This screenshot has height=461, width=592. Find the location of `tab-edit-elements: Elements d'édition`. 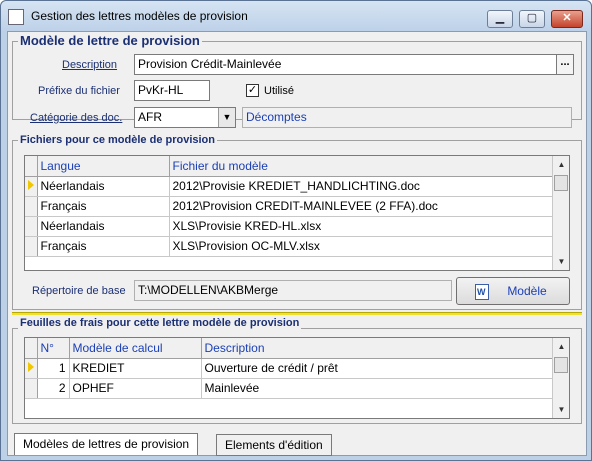

tab-edit-elements: Elements d'édition is located at coordinates (274, 445).